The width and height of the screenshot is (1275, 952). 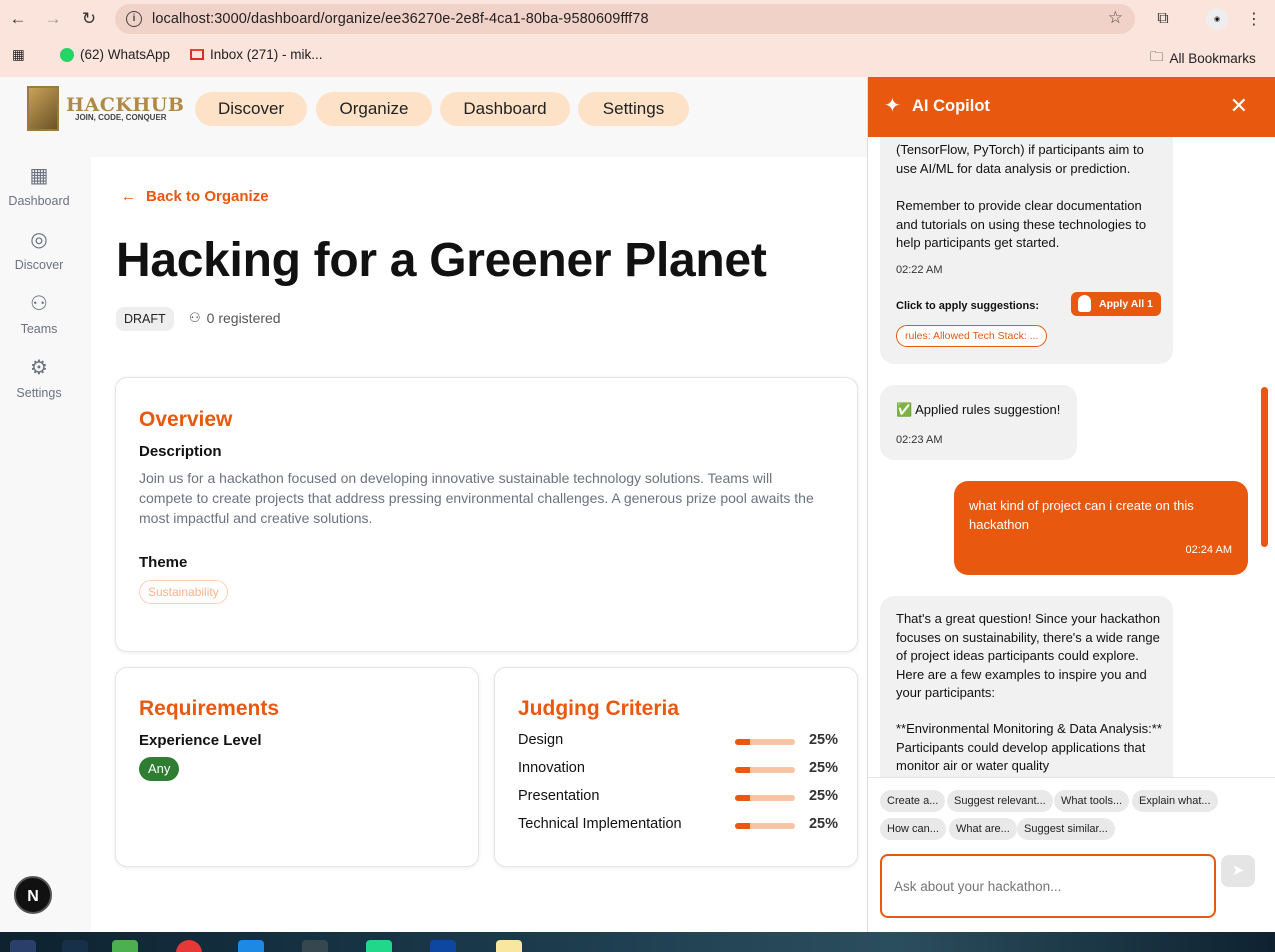 I want to click on sidebar-item-settings: ⚙ Settings, so click(x=39, y=378).